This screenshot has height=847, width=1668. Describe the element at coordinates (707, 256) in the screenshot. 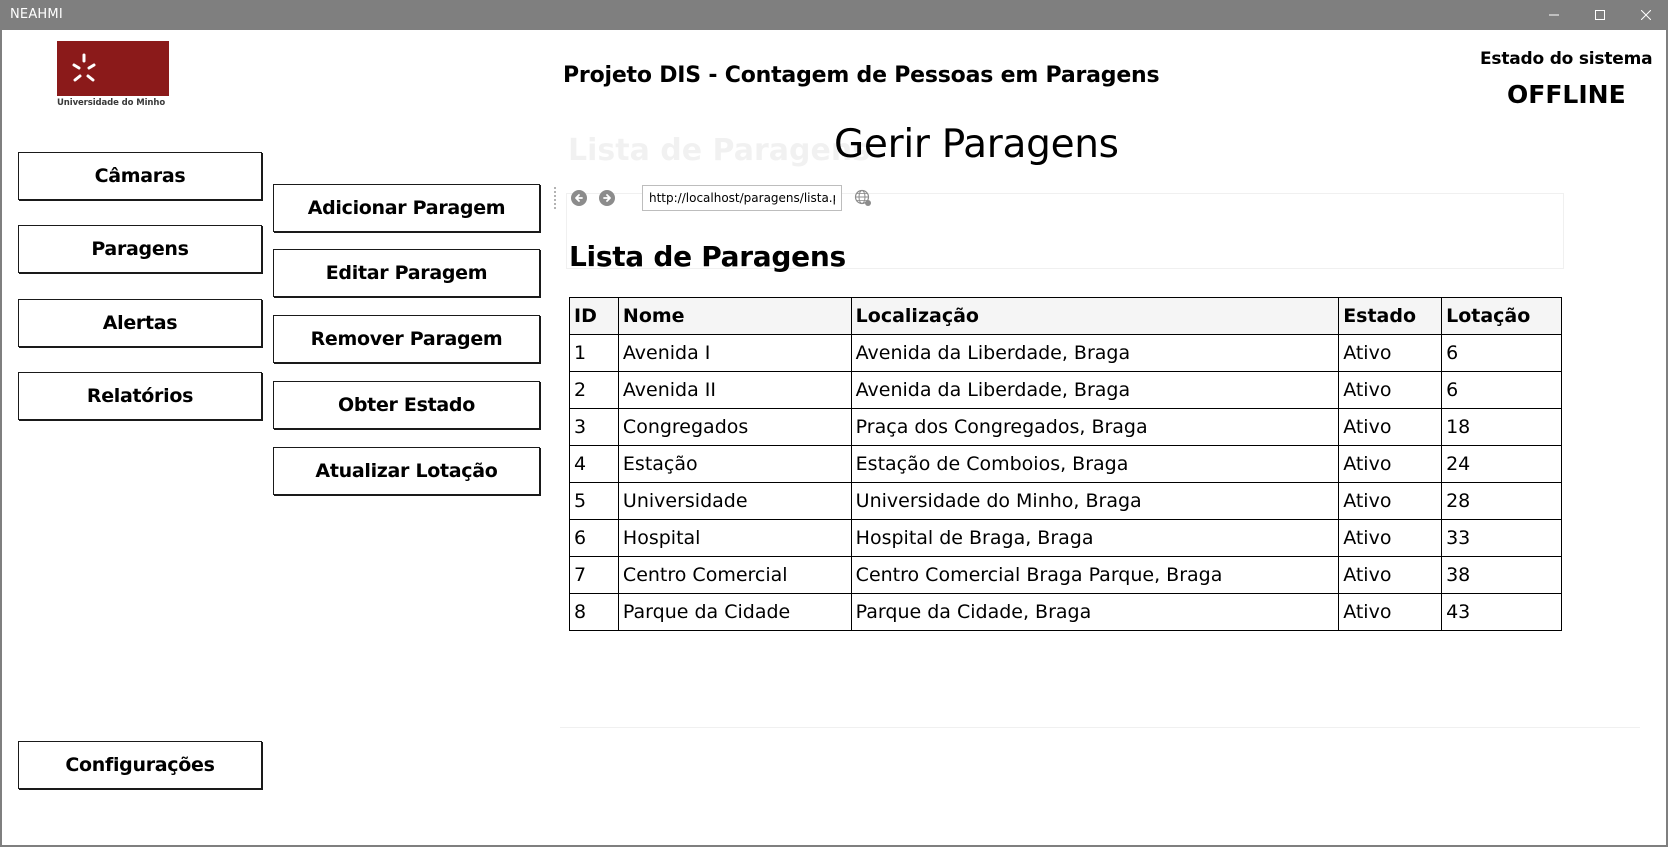

I see `list-heading: Lista de Paragens` at that location.